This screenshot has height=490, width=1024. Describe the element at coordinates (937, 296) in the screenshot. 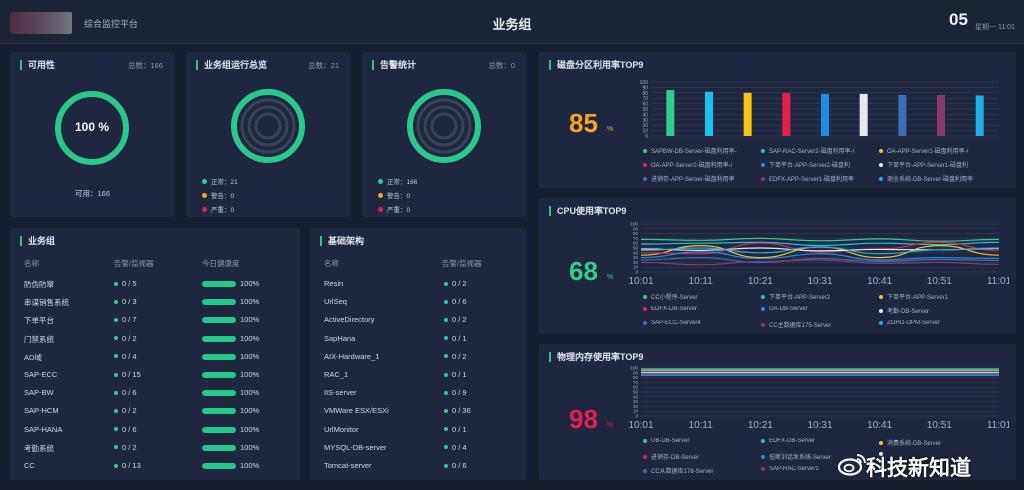

I see `legend-item: 下单平台-APP-Server1` at that location.